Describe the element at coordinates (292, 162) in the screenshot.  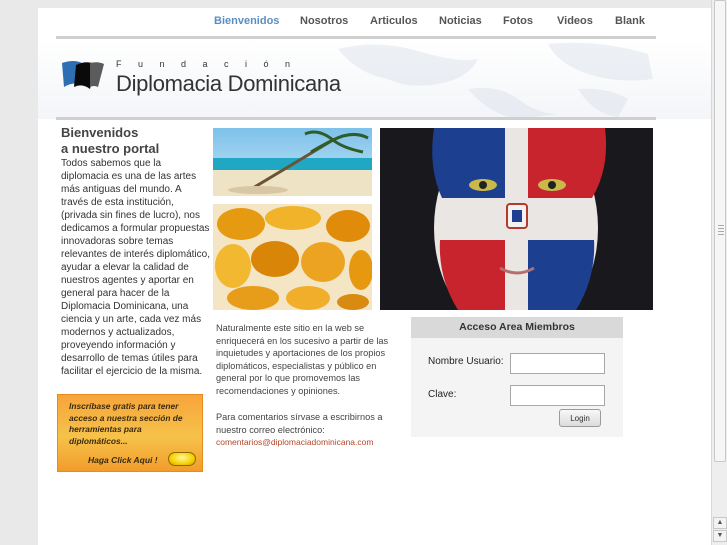
I see `beach-photo` at that location.